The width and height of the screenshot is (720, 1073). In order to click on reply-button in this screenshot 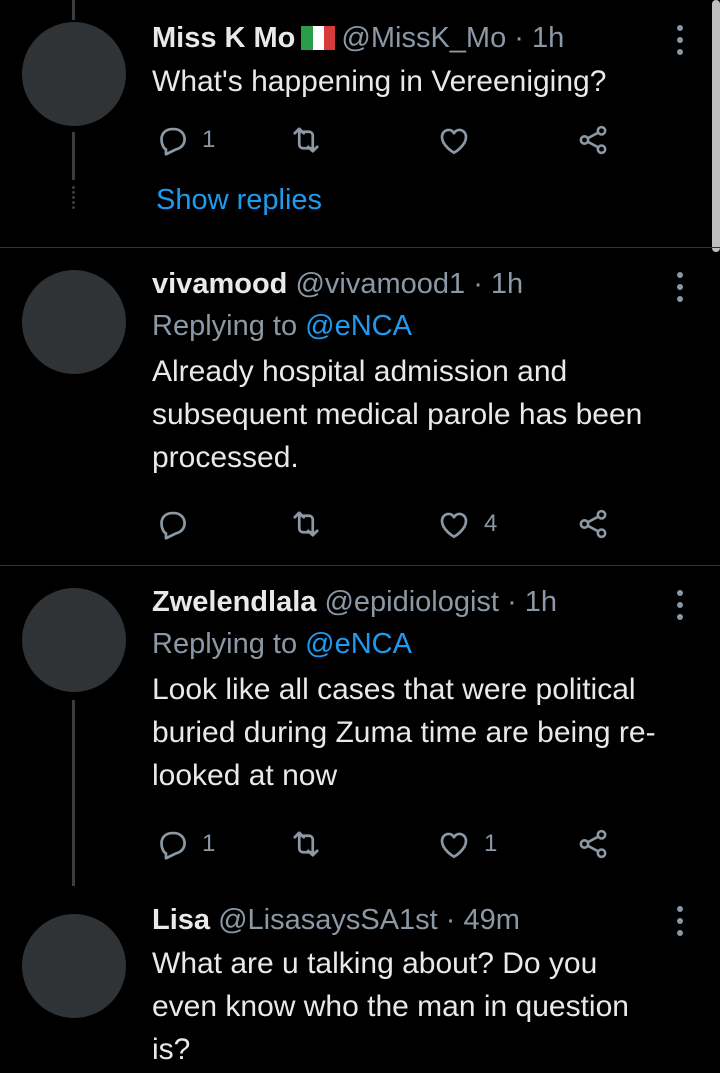, I will do `click(178, 524)`.